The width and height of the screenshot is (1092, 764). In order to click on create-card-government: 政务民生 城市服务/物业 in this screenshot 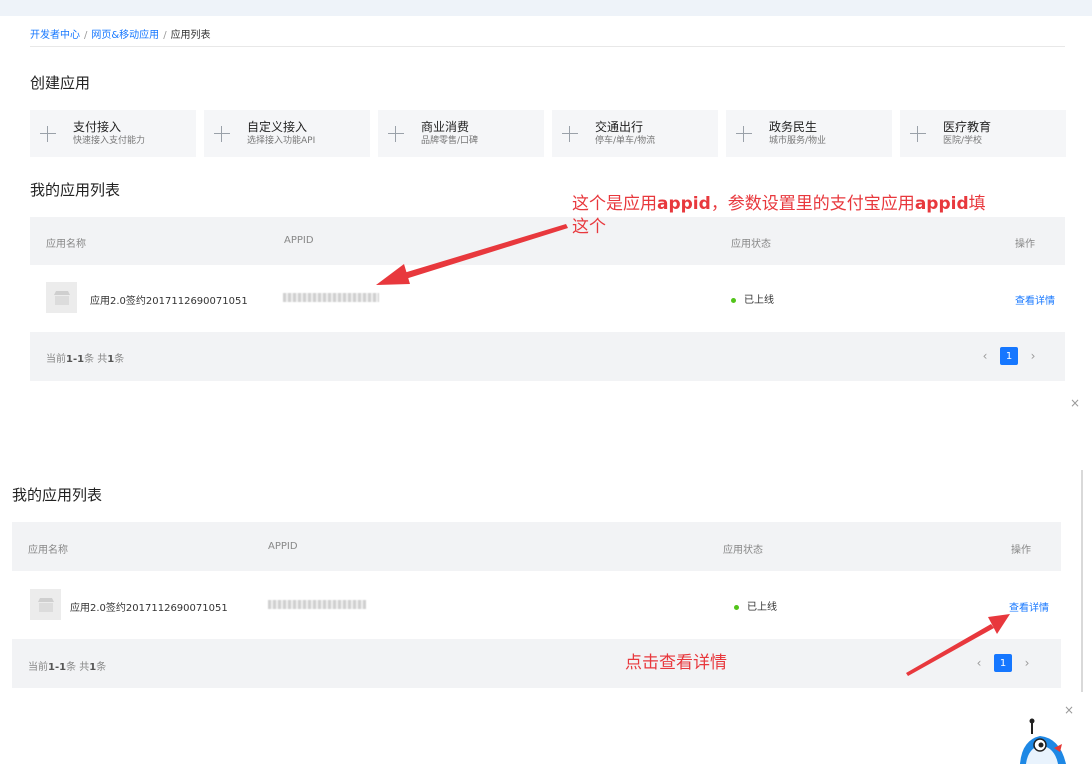, I will do `click(809, 133)`.